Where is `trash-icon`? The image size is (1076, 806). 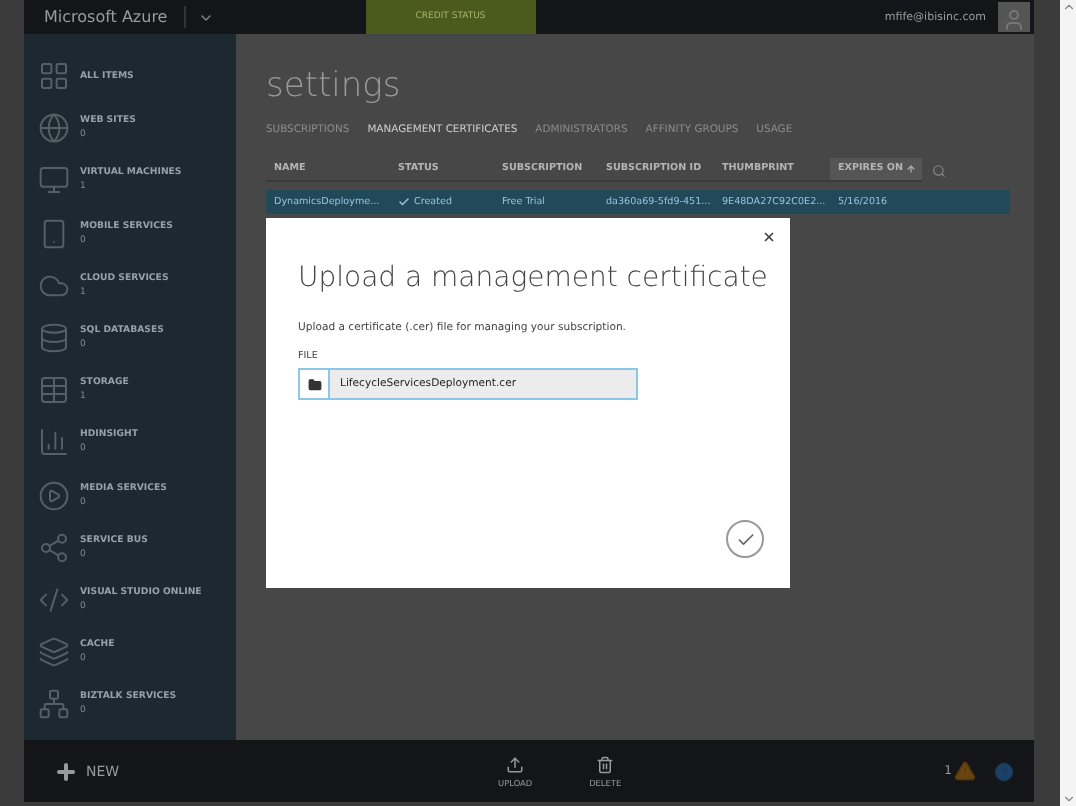
trash-icon is located at coordinates (605, 764).